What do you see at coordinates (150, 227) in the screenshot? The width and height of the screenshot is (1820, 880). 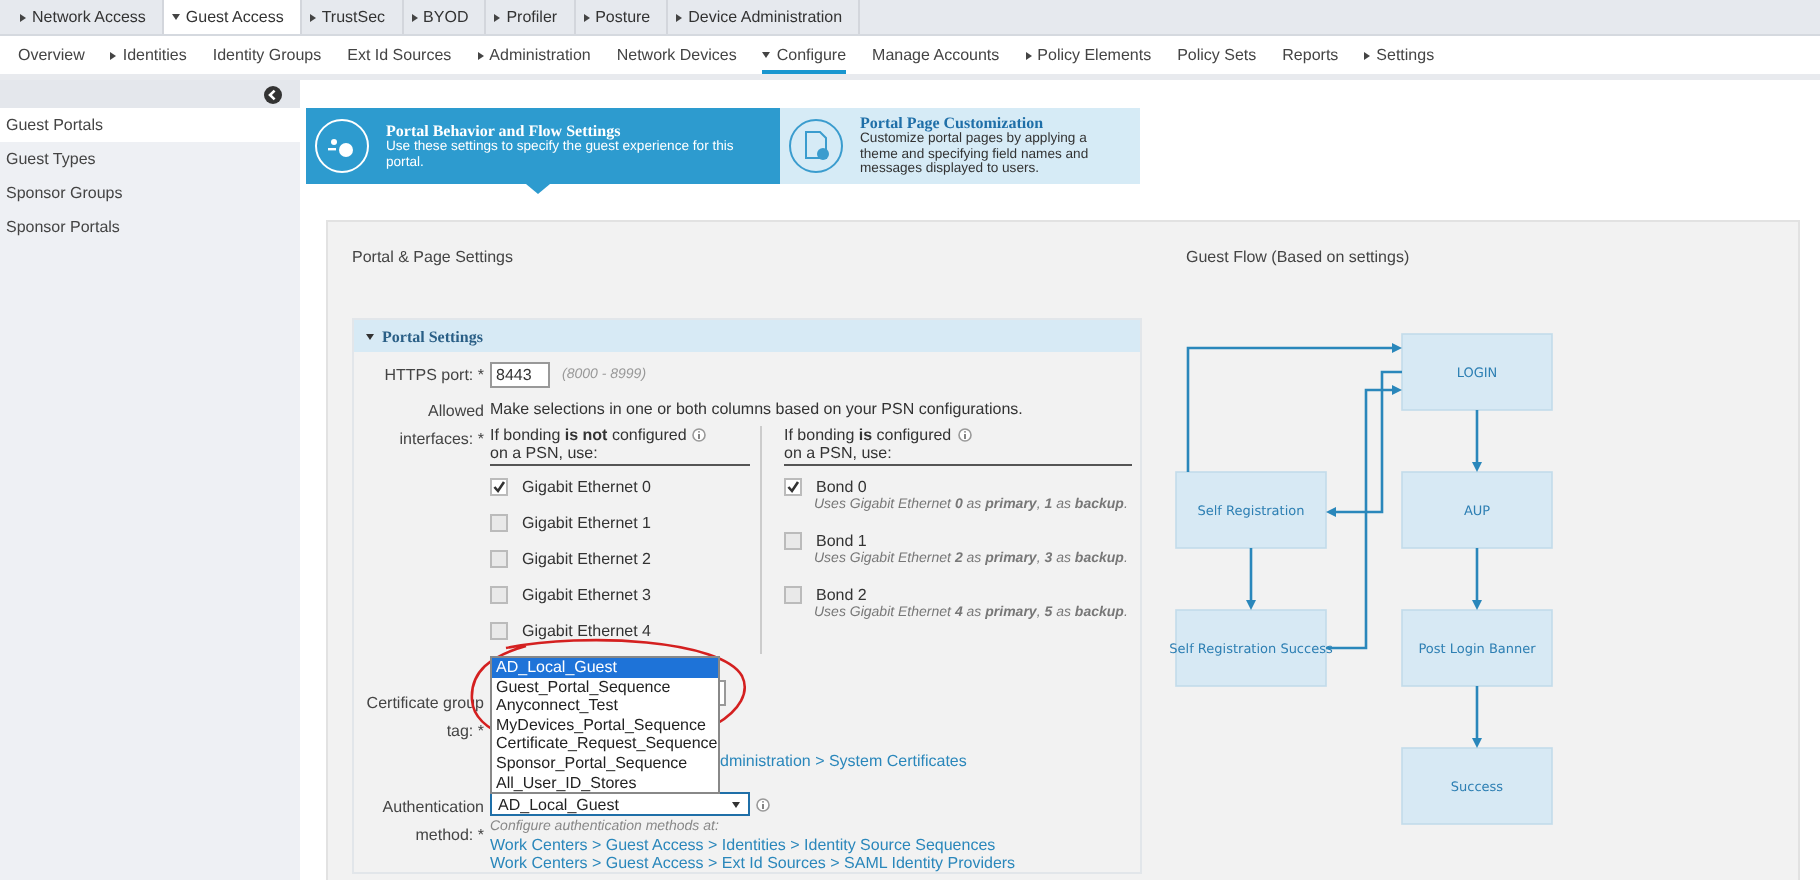 I see `sidebar-item: Sponsor Portals` at bounding box center [150, 227].